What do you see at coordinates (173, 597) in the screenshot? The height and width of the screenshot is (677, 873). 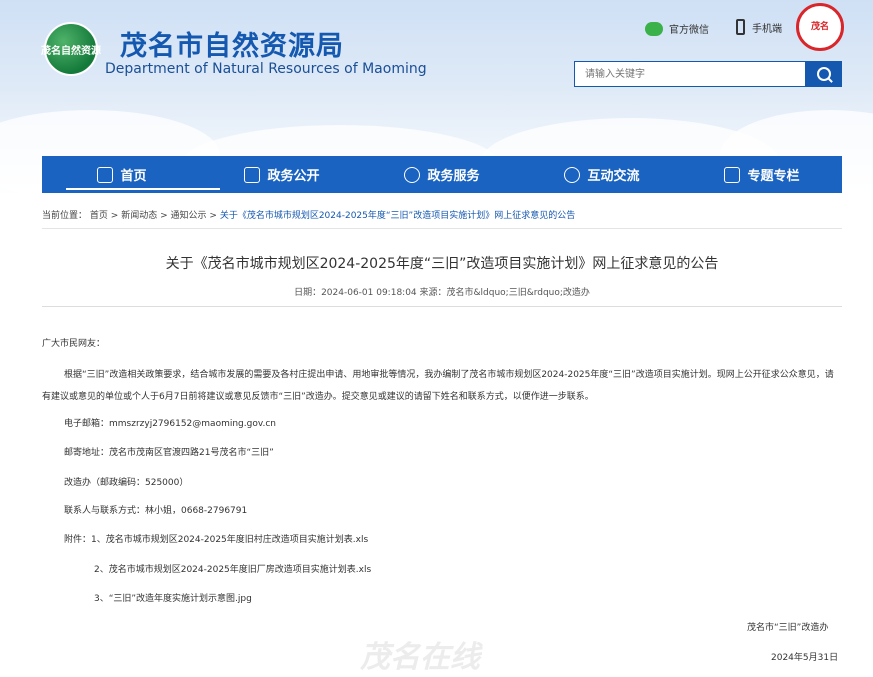 I see `attachment-link: 3、“三旧”改造年度实施计划示意图.jpg` at bounding box center [173, 597].